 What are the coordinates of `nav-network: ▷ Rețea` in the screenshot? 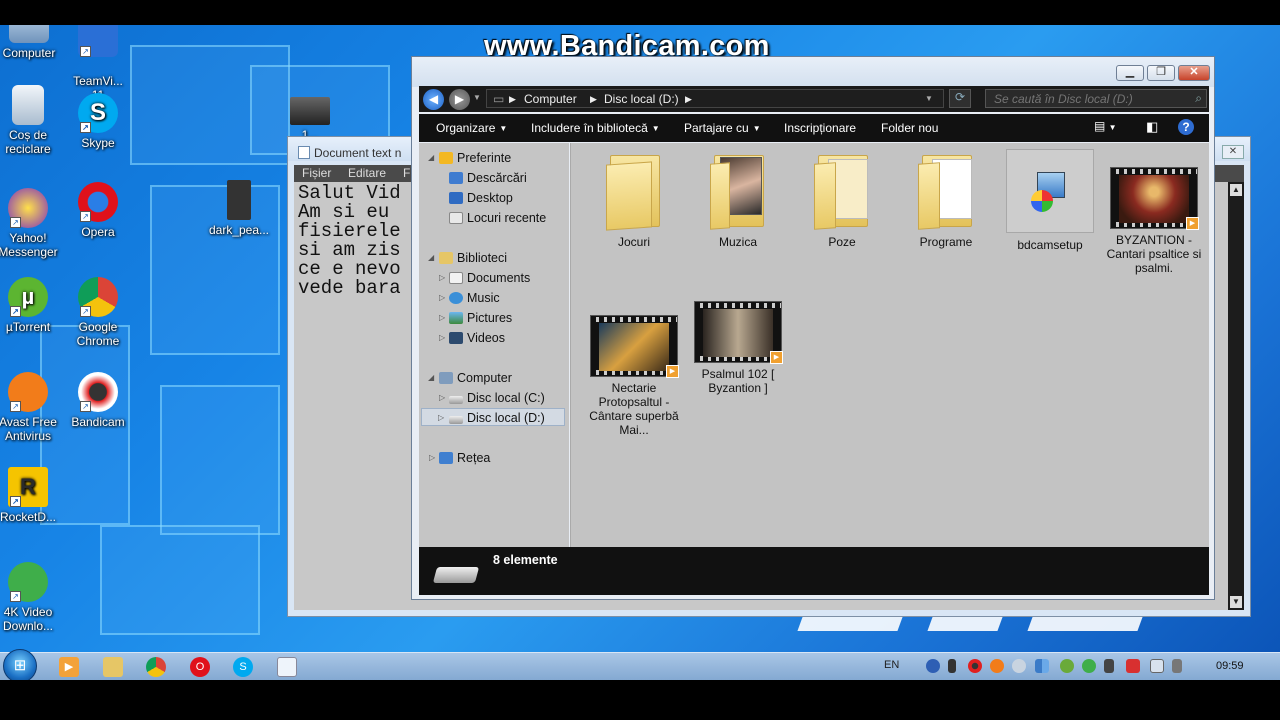 It's located at (459, 458).